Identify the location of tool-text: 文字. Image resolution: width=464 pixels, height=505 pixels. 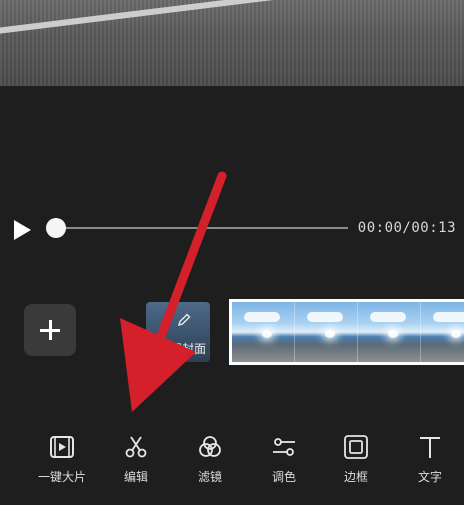
(430, 460).